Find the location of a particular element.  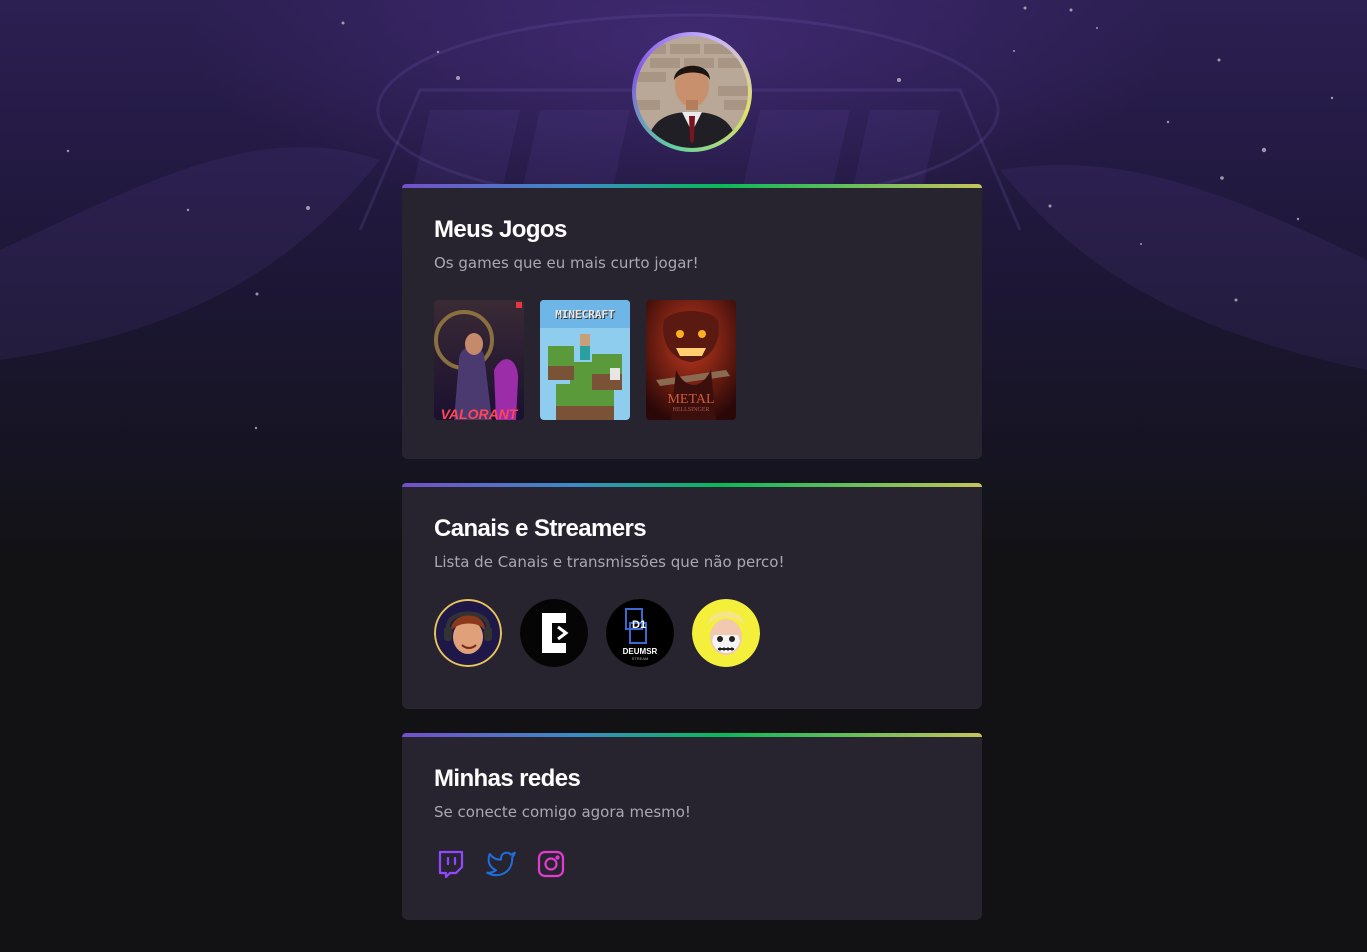

game-label-hellsinger: HELLSINGER is located at coordinates (691, 410).